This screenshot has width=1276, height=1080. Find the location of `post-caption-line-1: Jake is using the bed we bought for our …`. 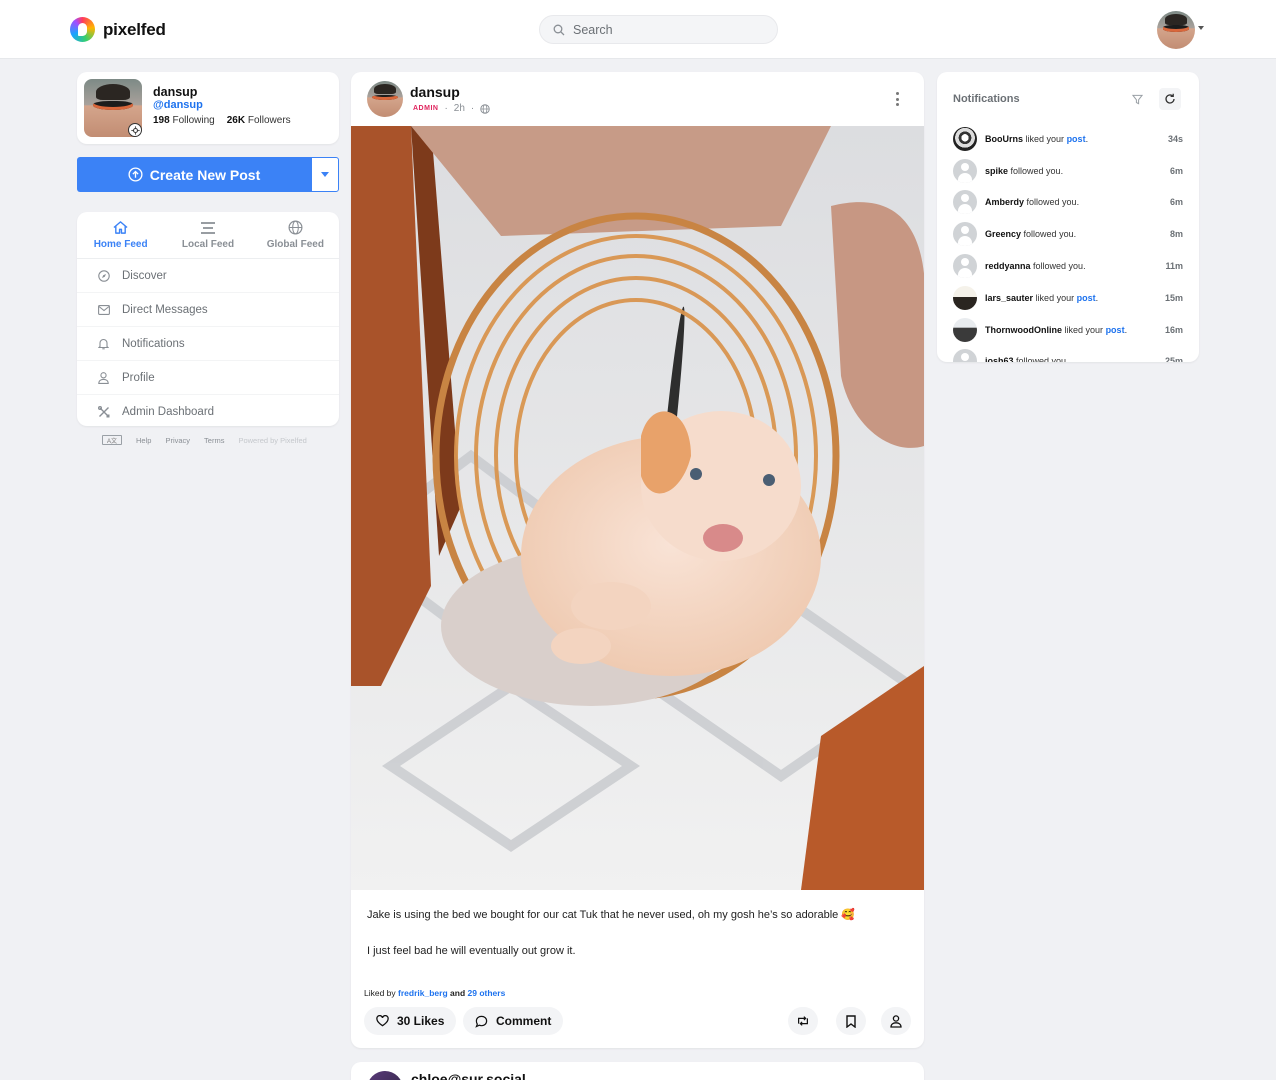

post-caption-line-1: Jake is using the bed we bought for our … is located at coordinates (611, 915).